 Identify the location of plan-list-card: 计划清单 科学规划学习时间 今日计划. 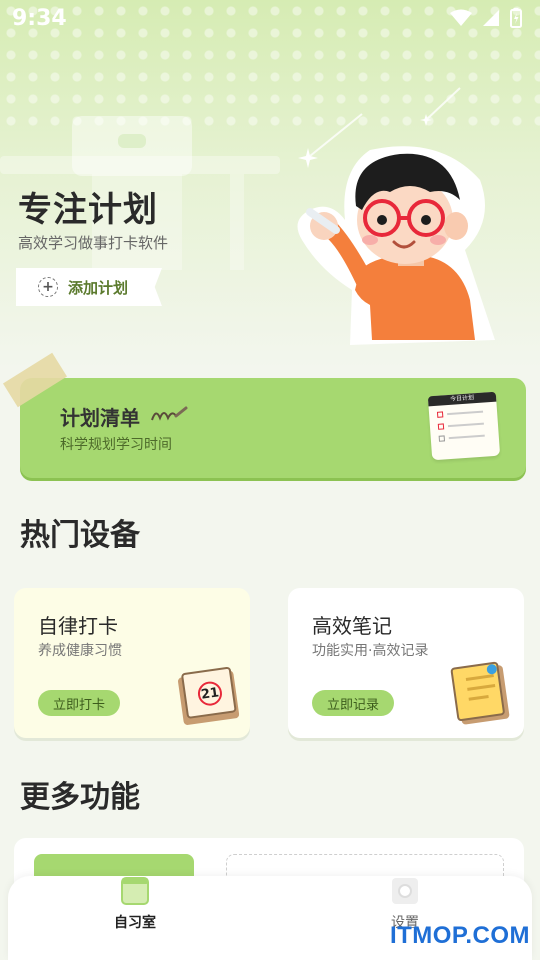
(273, 428).